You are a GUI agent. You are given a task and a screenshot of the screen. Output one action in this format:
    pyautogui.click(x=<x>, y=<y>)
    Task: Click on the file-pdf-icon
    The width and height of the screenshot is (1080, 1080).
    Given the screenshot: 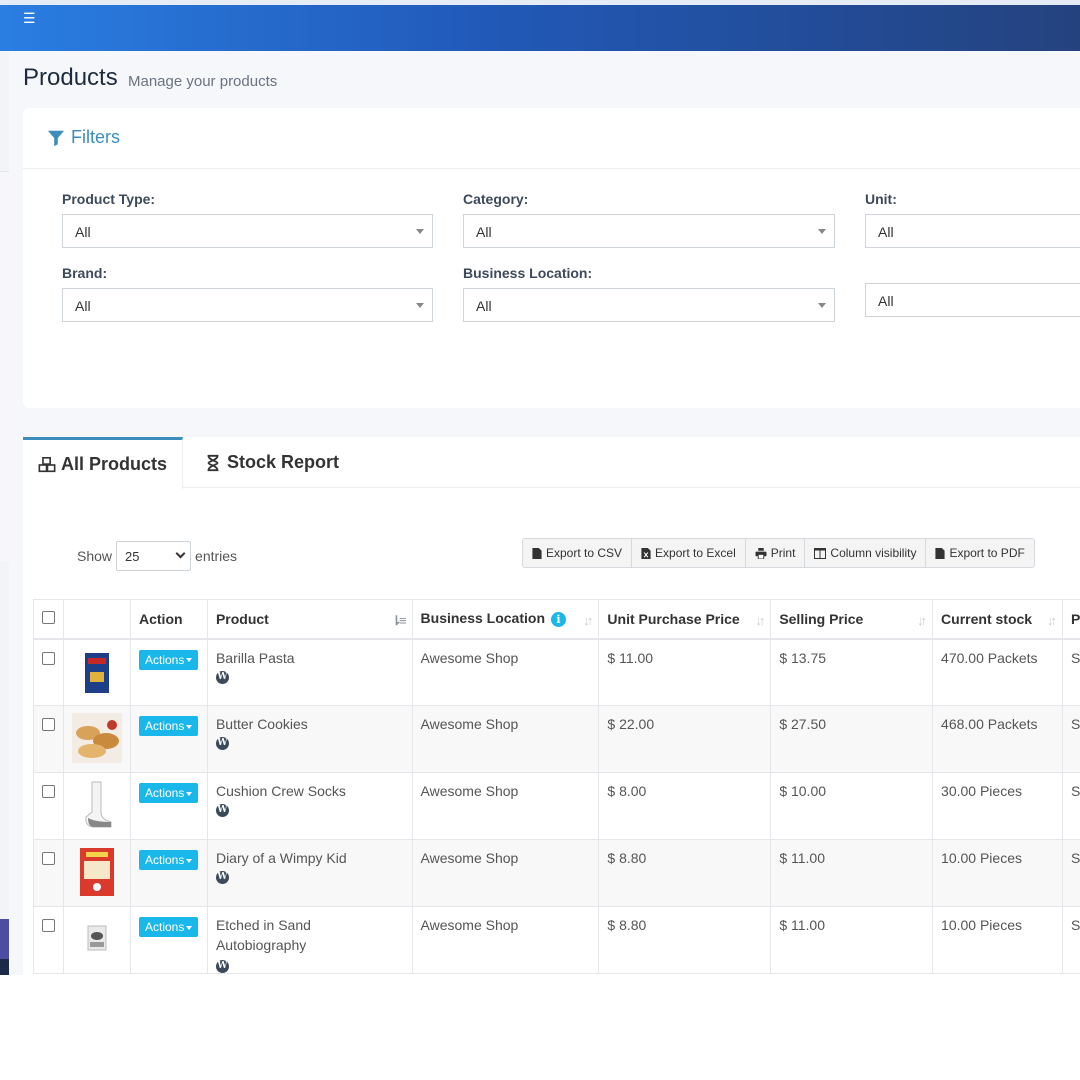 What is the action you would take?
    pyautogui.click(x=940, y=553)
    